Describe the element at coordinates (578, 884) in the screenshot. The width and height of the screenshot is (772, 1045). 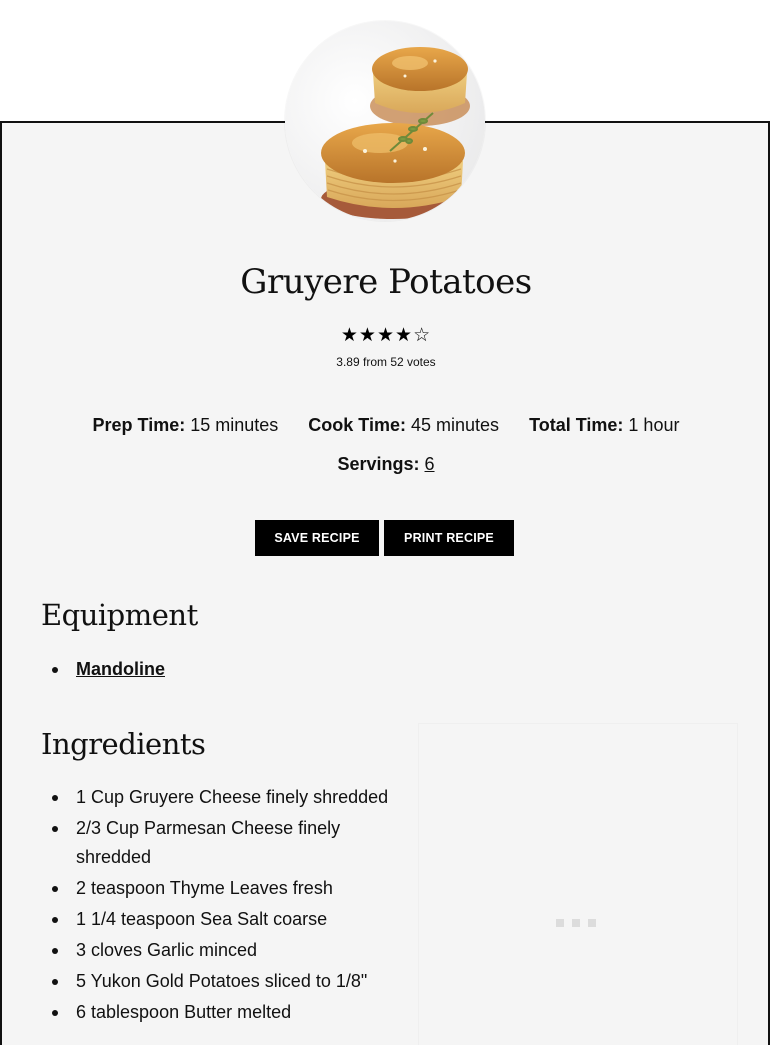
I see `ad-placeholder` at that location.